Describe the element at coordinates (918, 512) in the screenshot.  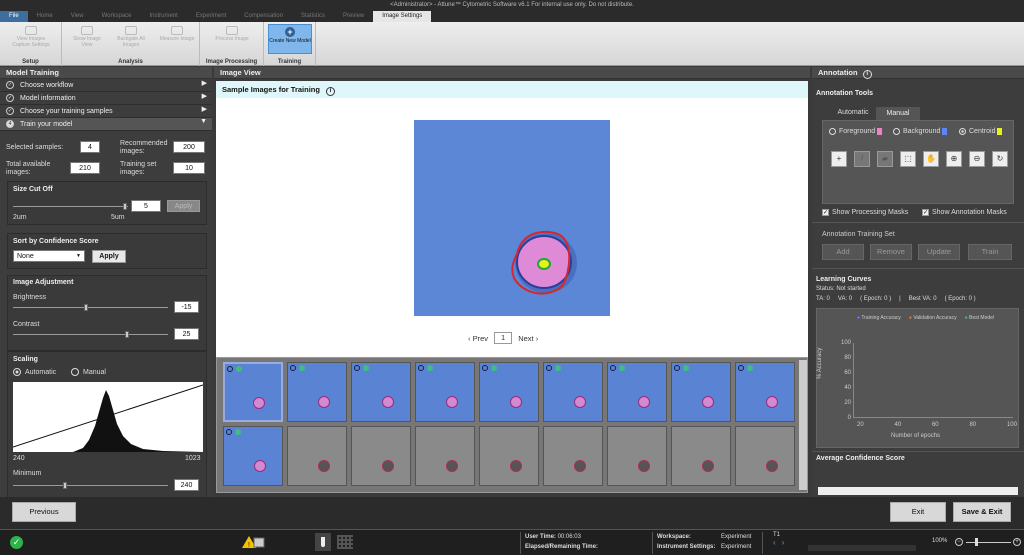
I see `exit-button: Exit` at that location.